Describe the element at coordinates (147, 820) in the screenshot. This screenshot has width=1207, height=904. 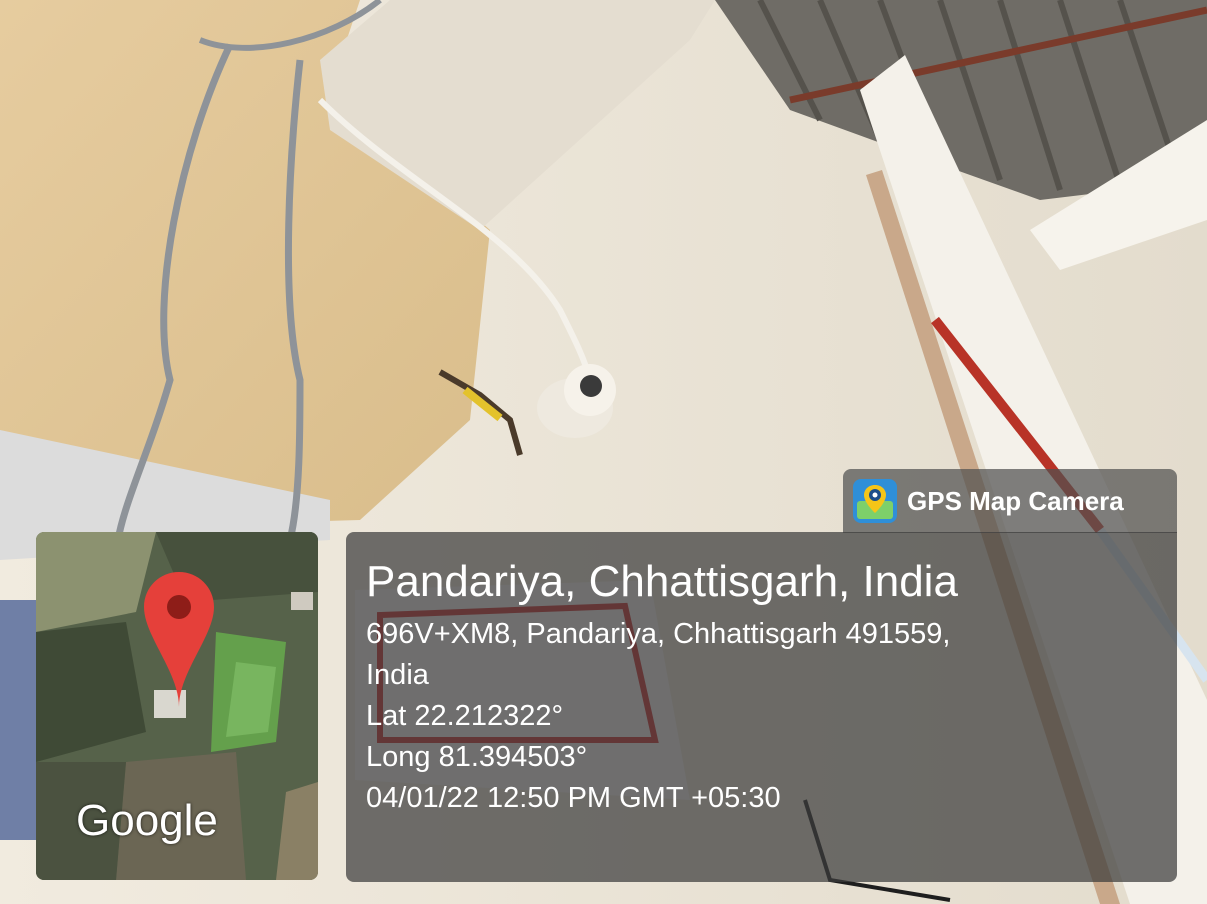
I see `google-watermark: Google` at that location.